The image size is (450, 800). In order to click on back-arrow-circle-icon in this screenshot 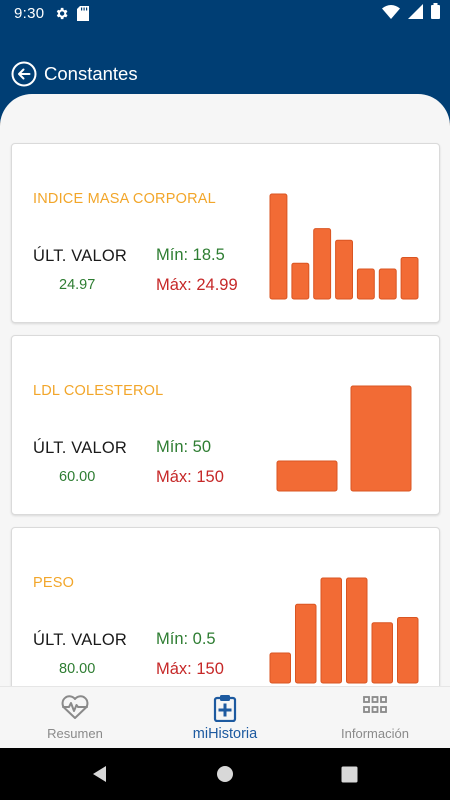, I will do `click(24, 74)`.